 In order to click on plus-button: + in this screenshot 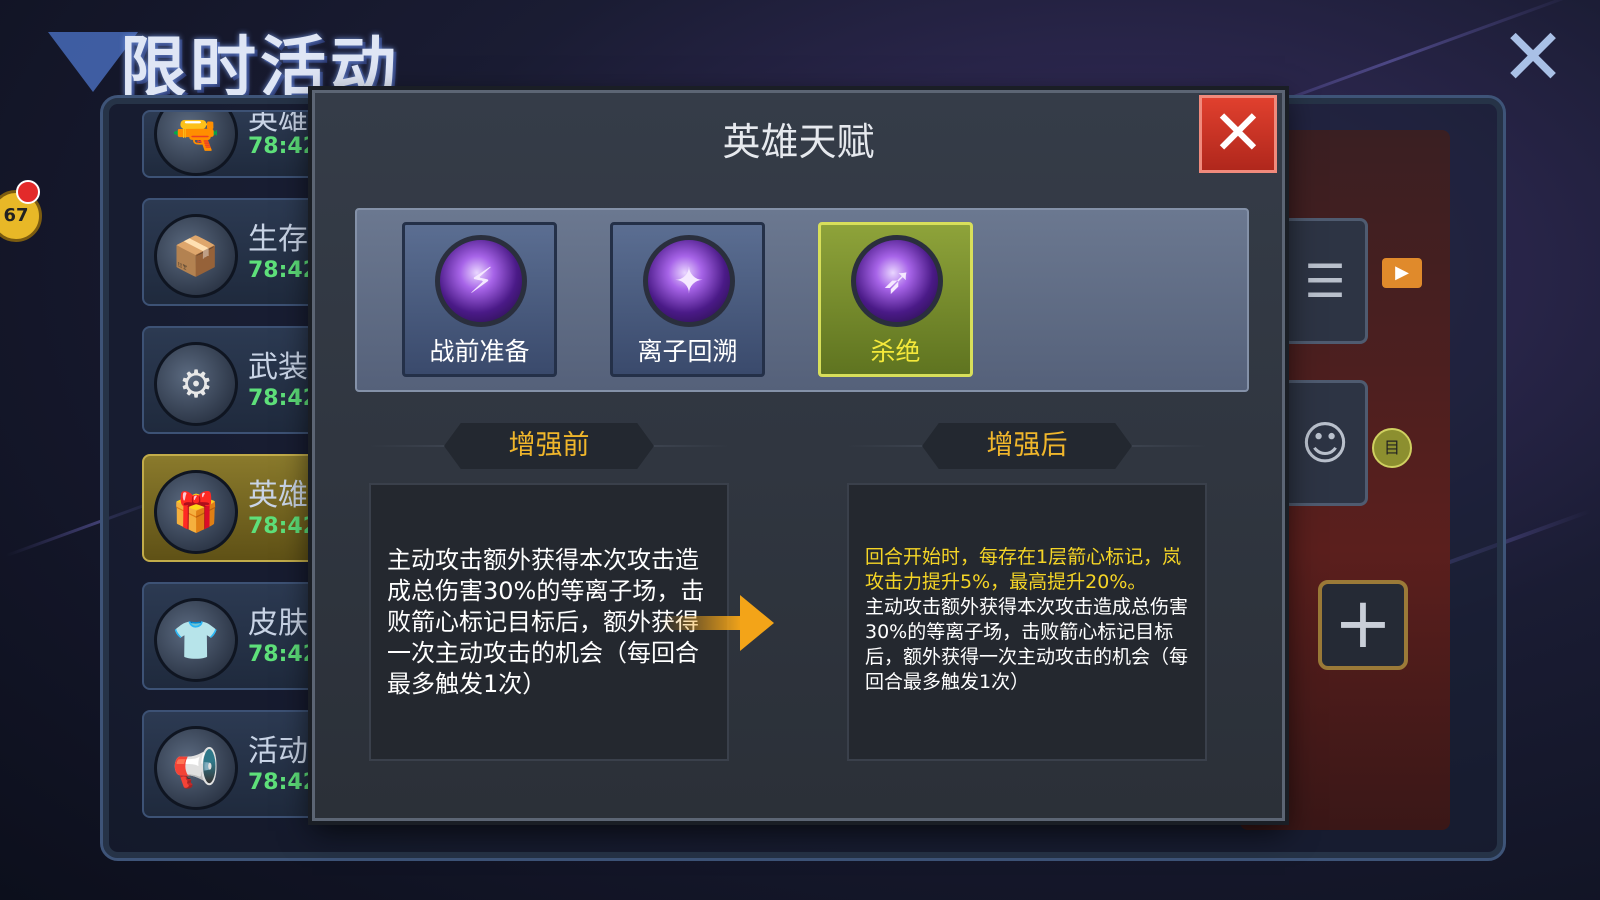, I will do `click(1363, 625)`.